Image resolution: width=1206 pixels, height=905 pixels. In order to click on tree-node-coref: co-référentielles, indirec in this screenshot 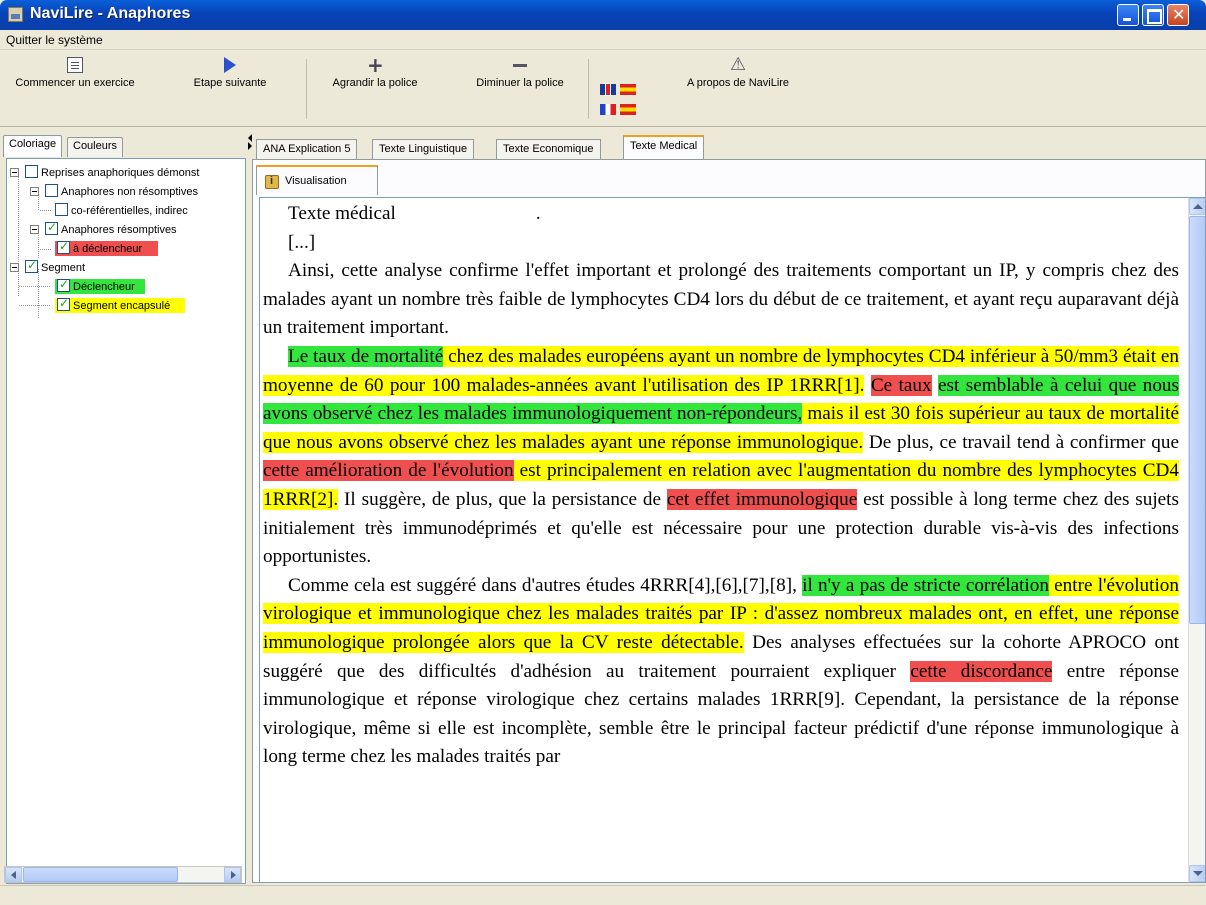, I will do `click(121, 210)`.